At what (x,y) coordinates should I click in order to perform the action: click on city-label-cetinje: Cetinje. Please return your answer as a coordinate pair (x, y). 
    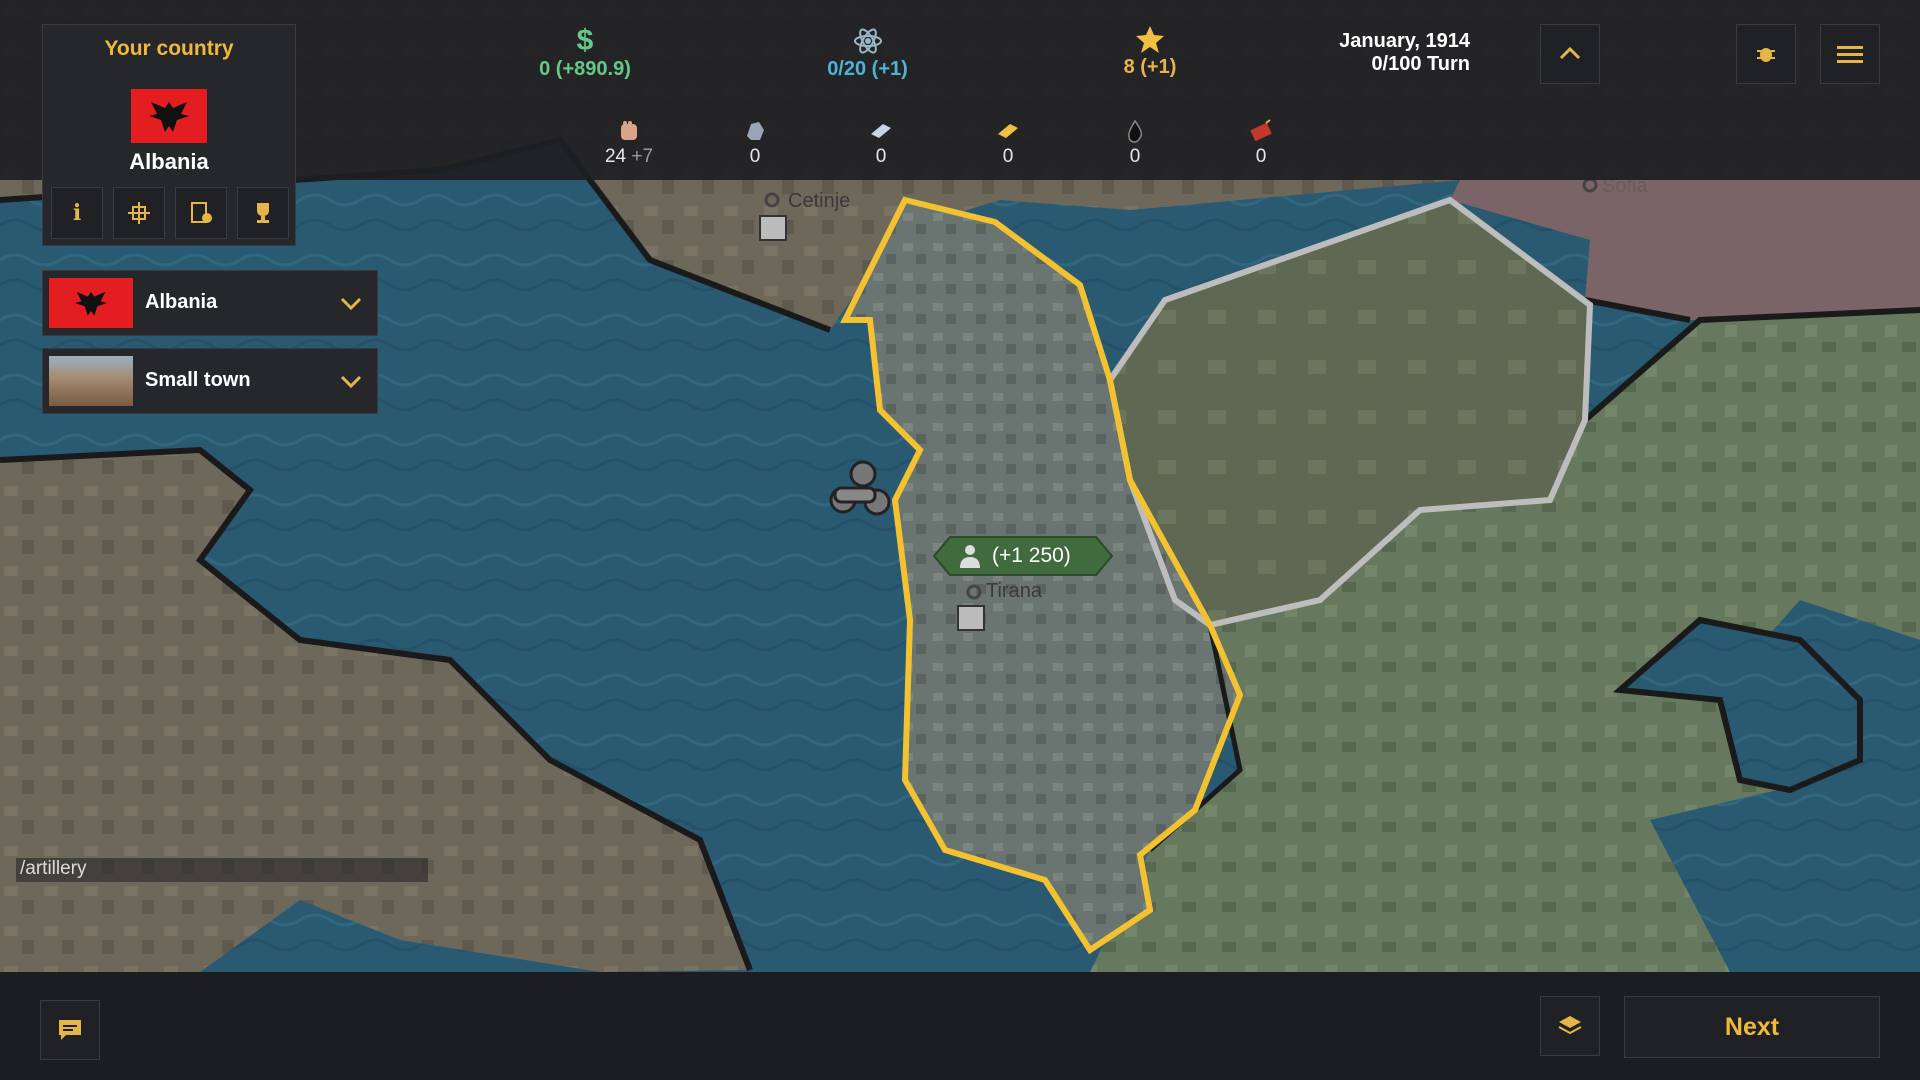
    Looking at the image, I should click on (819, 201).